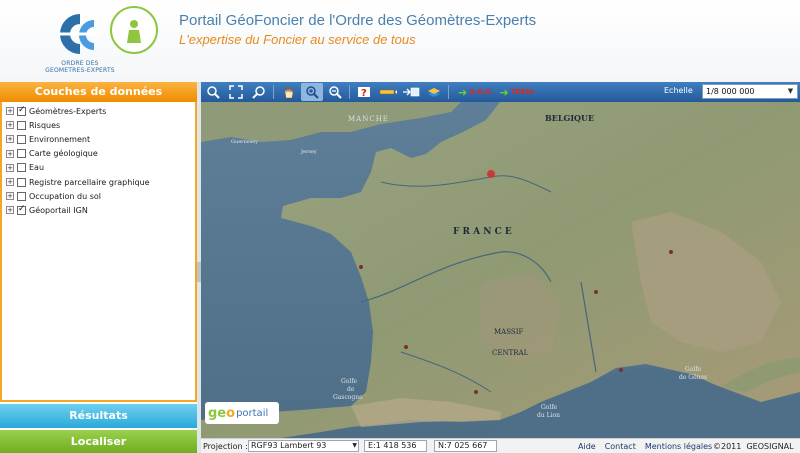 Image resolution: width=800 pixels, height=453 pixels. I want to click on measure-icon, so click(388, 92).